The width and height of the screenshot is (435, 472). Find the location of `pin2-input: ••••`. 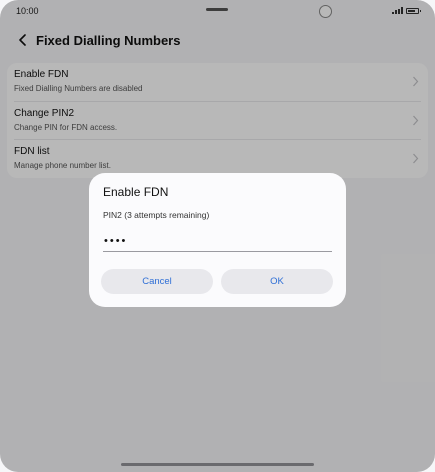

pin2-input: •••• is located at coordinates (217, 241).